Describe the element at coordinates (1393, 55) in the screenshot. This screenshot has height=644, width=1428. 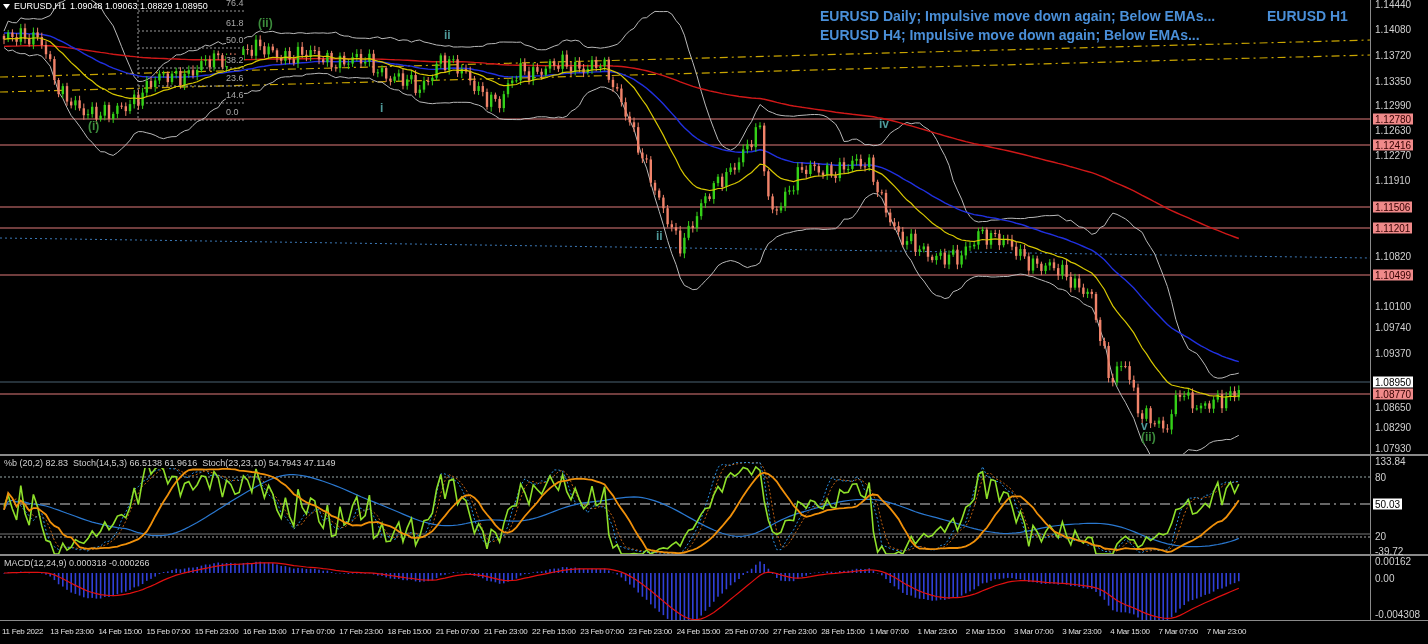
I see `price-tick-label: 1.13720` at that location.